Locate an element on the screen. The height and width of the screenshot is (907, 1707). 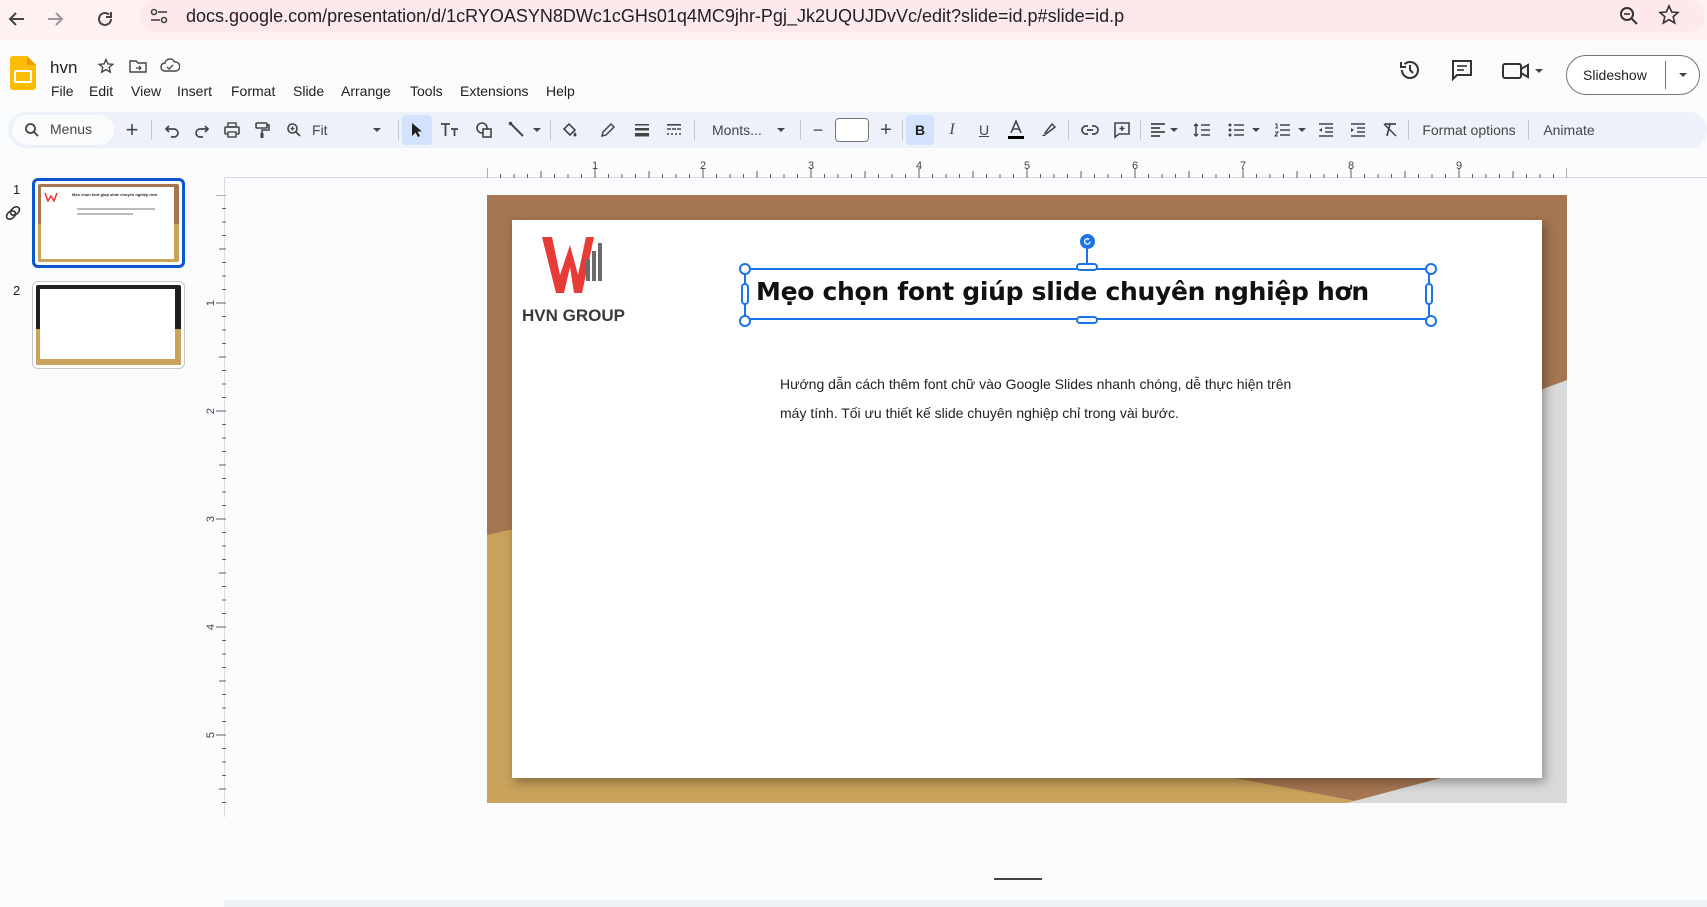
resize-handle-bottom-left is located at coordinates (745, 321).